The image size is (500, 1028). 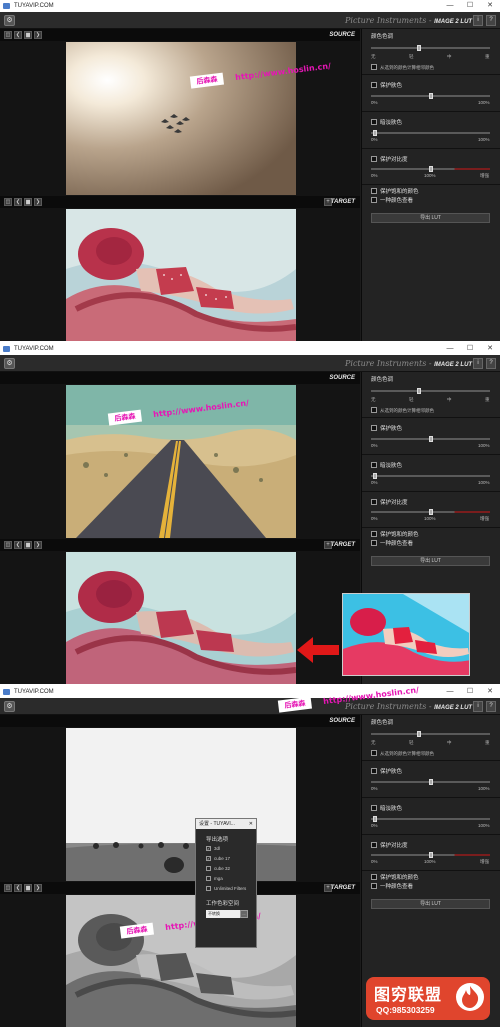 I want to click on option-cube32: cube 32, so click(x=218, y=869).